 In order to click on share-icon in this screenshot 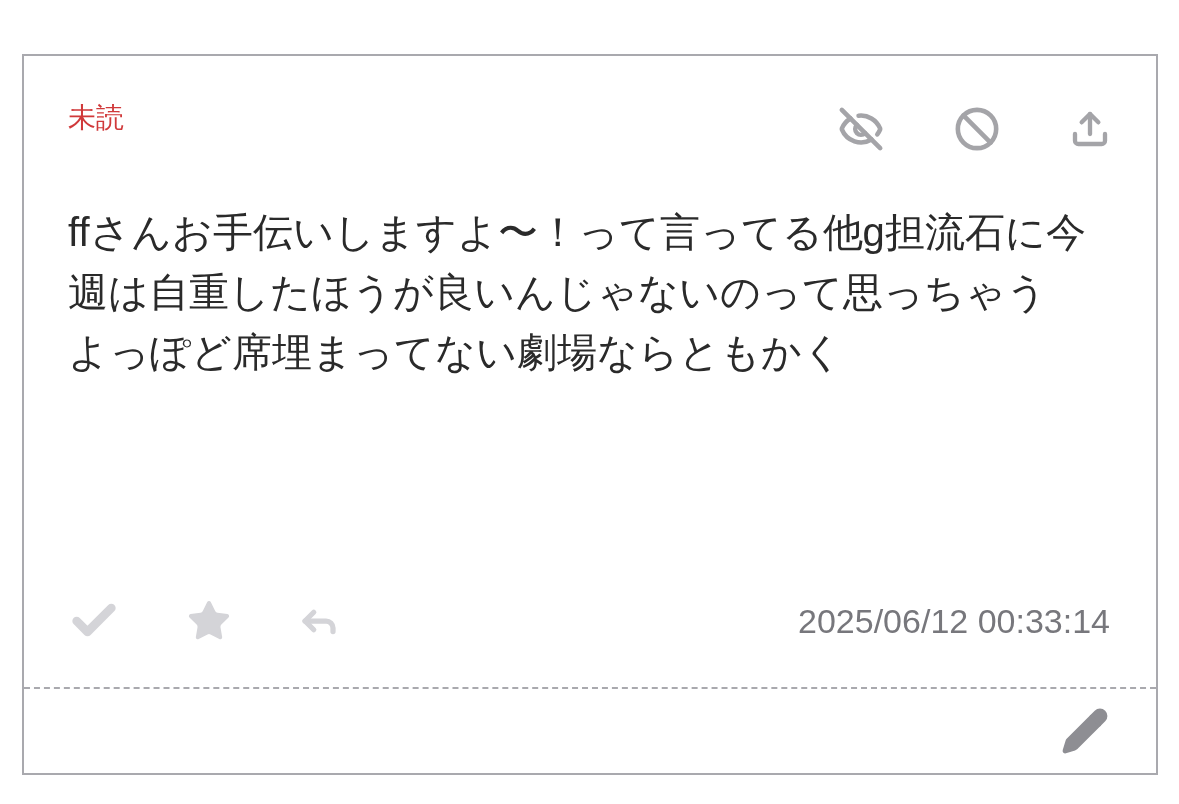, I will do `click(1090, 129)`.